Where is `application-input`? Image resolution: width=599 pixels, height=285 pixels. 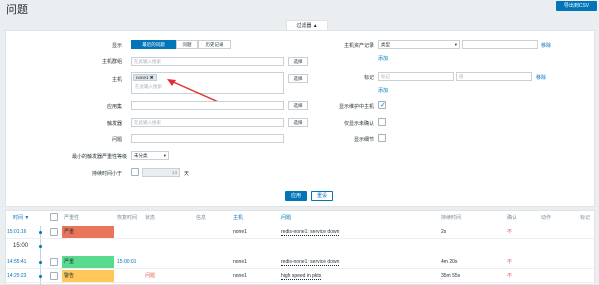 application-input is located at coordinates (207, 105).